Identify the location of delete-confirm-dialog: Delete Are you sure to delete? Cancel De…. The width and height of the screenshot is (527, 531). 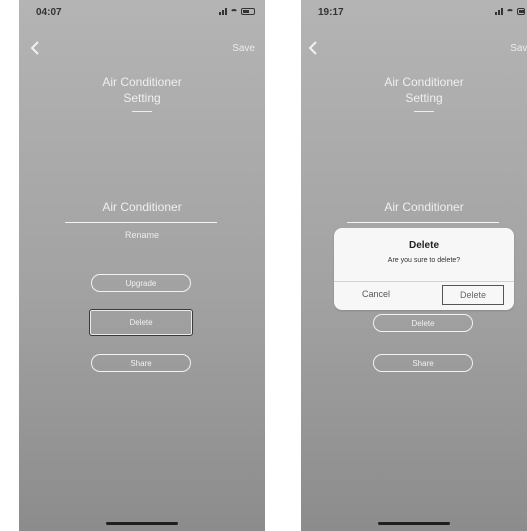
(424, 269).